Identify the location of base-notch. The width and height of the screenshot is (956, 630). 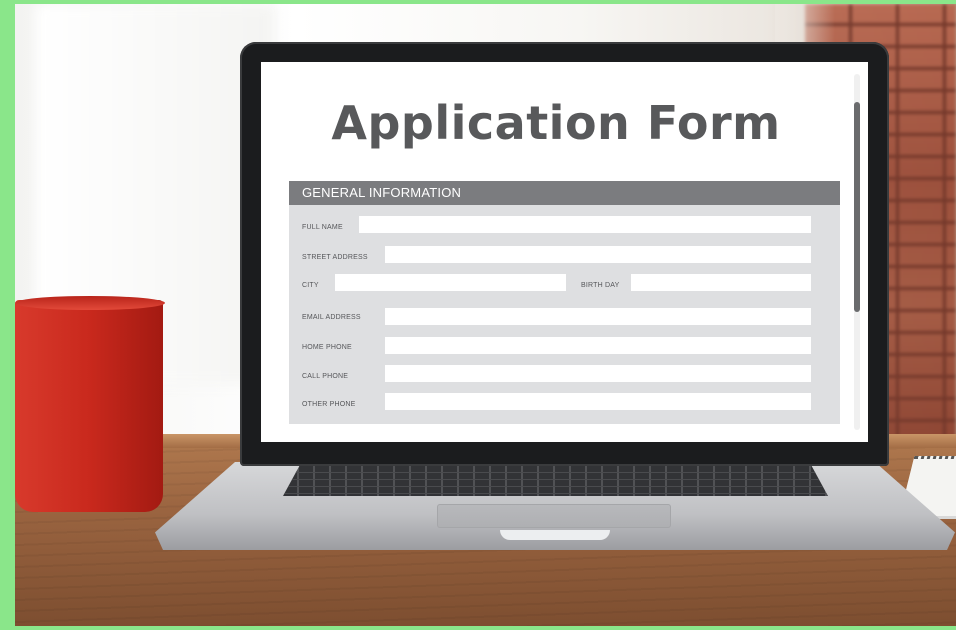
(555, 535).